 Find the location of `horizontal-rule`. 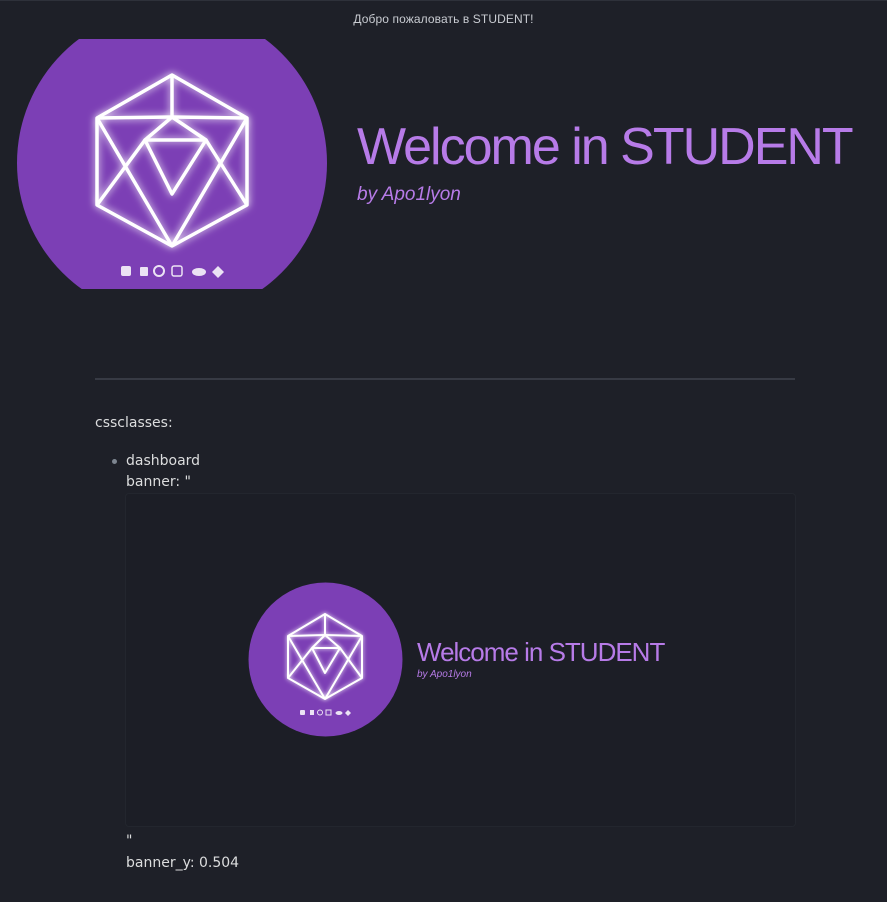

horizontal-rule is located at coordinates (445, 379).